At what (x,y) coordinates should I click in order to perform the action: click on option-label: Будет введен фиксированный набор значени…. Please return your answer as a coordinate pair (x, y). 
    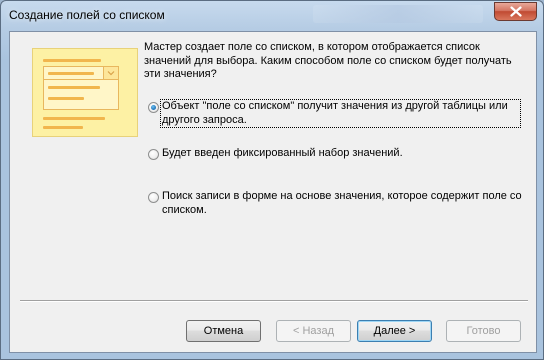
    Looking at the image, I should click on (342, 154).